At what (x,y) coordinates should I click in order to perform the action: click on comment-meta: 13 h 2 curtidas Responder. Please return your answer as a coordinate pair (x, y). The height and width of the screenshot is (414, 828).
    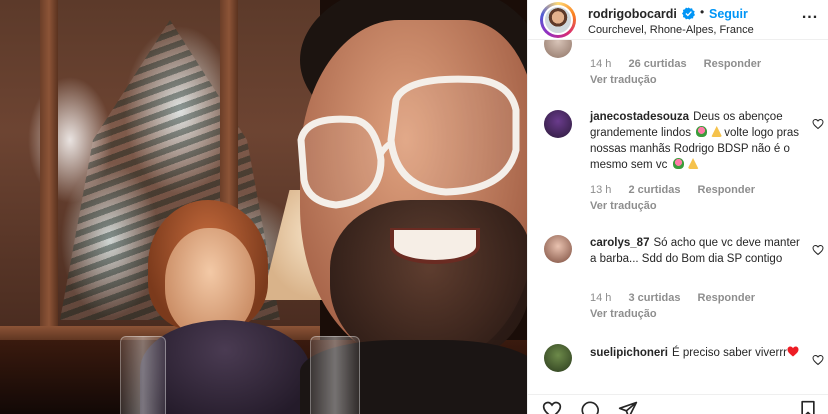
    Looking at the image, I should click on (679, 190).